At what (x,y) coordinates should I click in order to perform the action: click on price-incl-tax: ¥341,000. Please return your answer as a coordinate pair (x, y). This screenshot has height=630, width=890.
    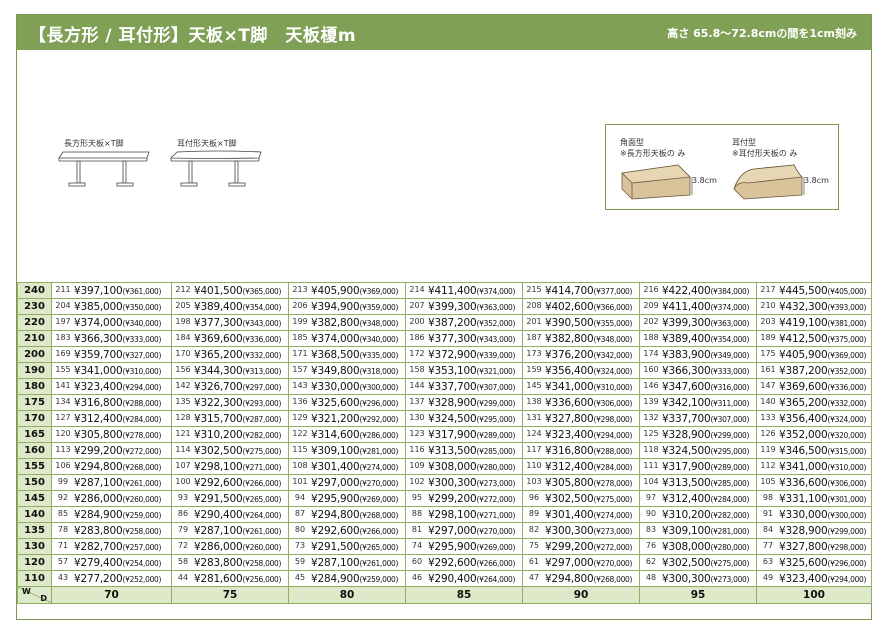
    Looking at the image, I should click on (803, 466).